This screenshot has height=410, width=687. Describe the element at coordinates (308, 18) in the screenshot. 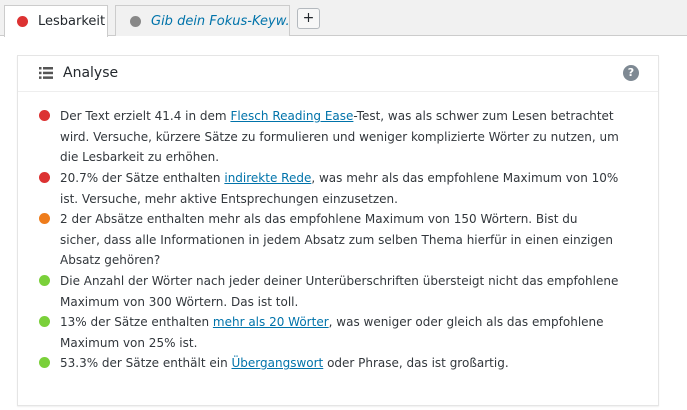

I see `add-keyword-button: +` at that location.